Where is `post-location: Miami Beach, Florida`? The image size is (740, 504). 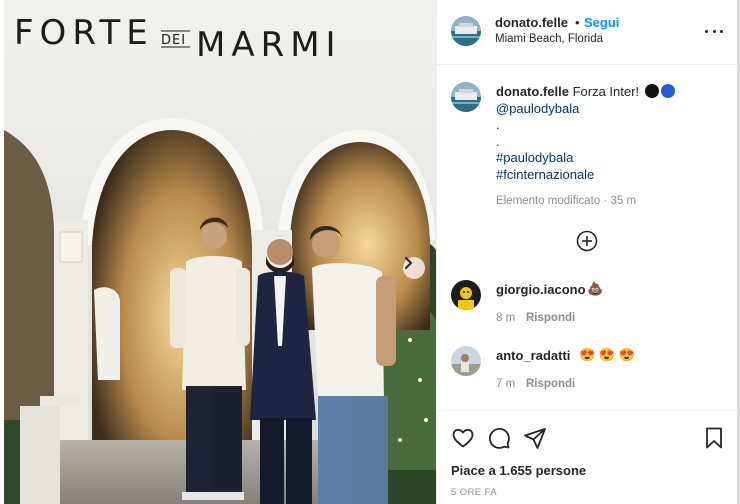 post-location: Miami Beach, Florida is located at coordinates (549, 39).